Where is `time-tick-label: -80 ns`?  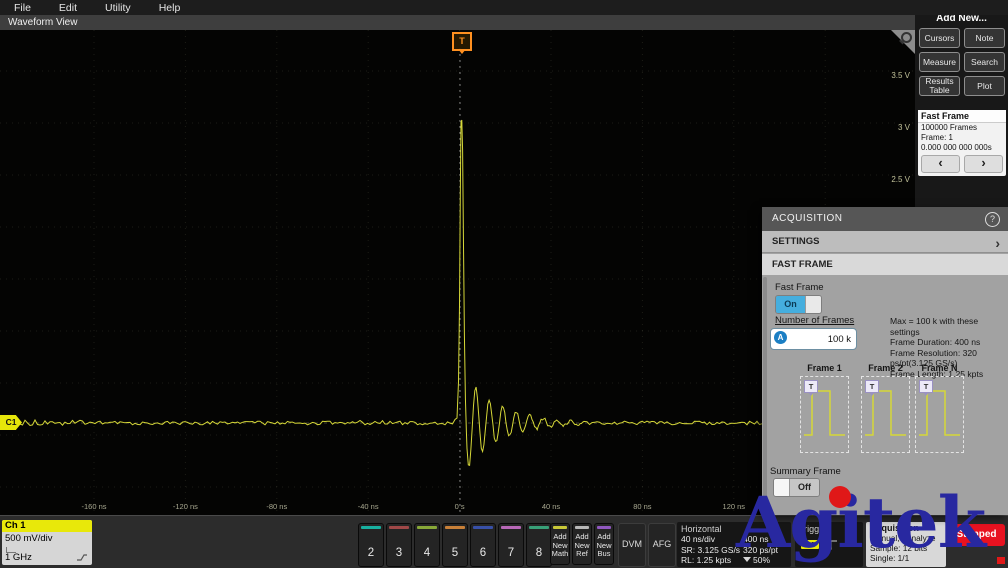 time-tick-label: -80 ns is located at coordinates (277, 506).